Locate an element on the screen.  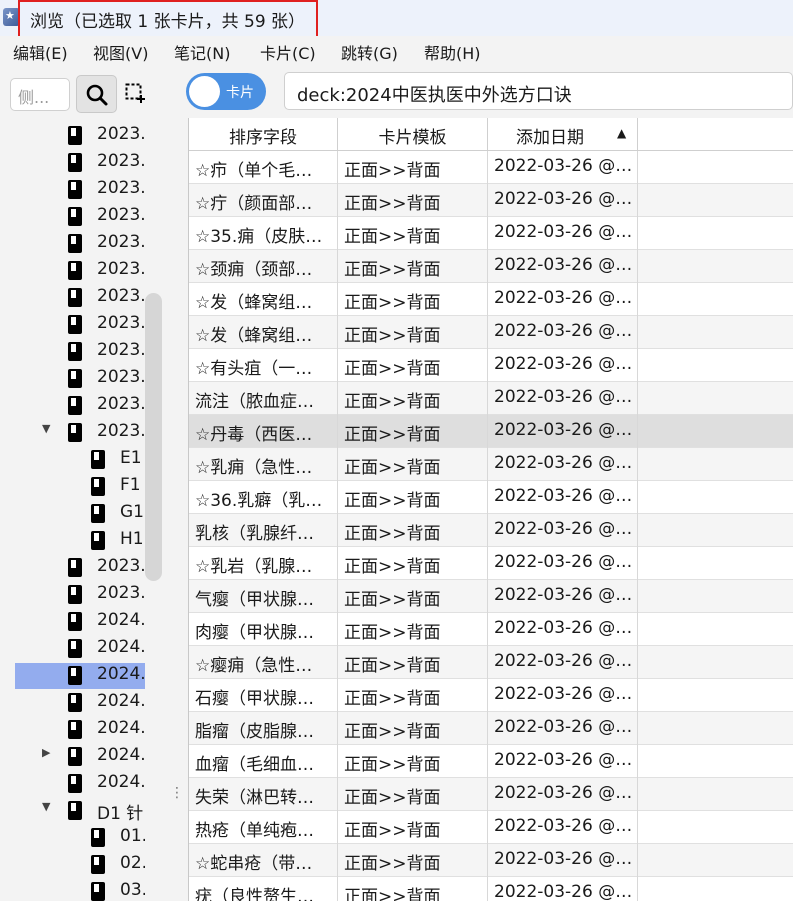
search-button is located at coordinates (96, 94).